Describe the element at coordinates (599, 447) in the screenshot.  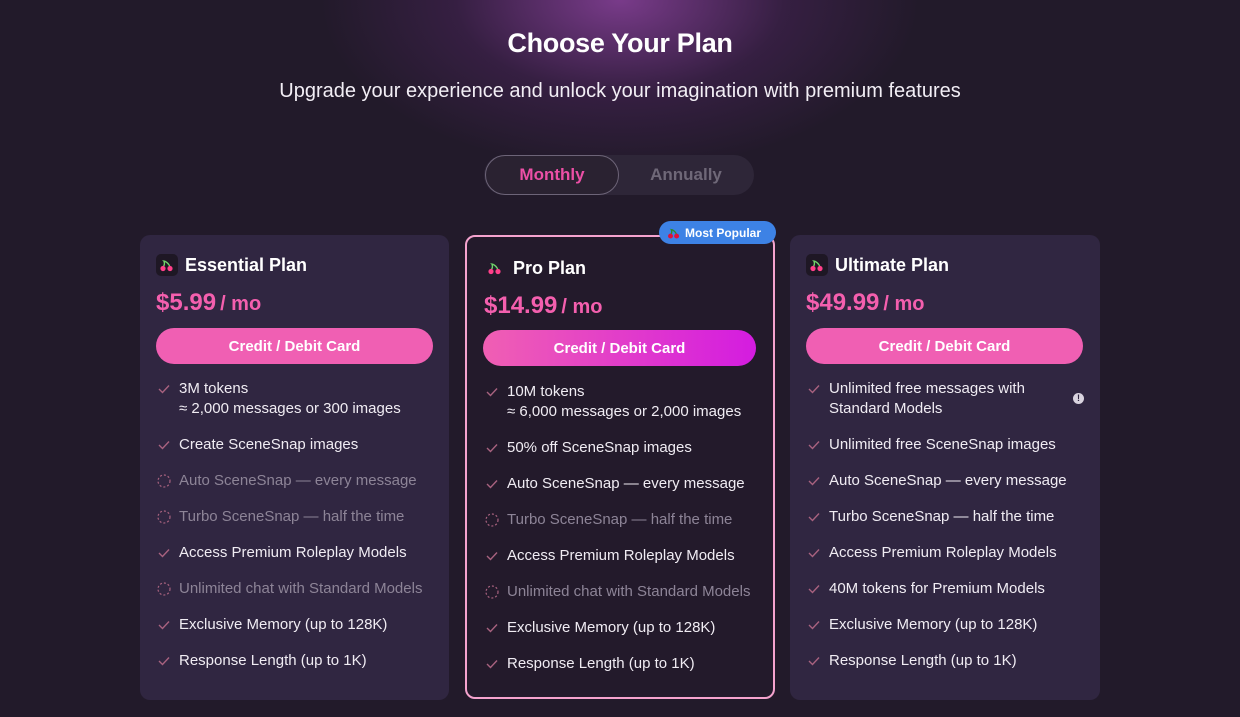
I see `feature-line: 50% off SceneSnap images` at that location.